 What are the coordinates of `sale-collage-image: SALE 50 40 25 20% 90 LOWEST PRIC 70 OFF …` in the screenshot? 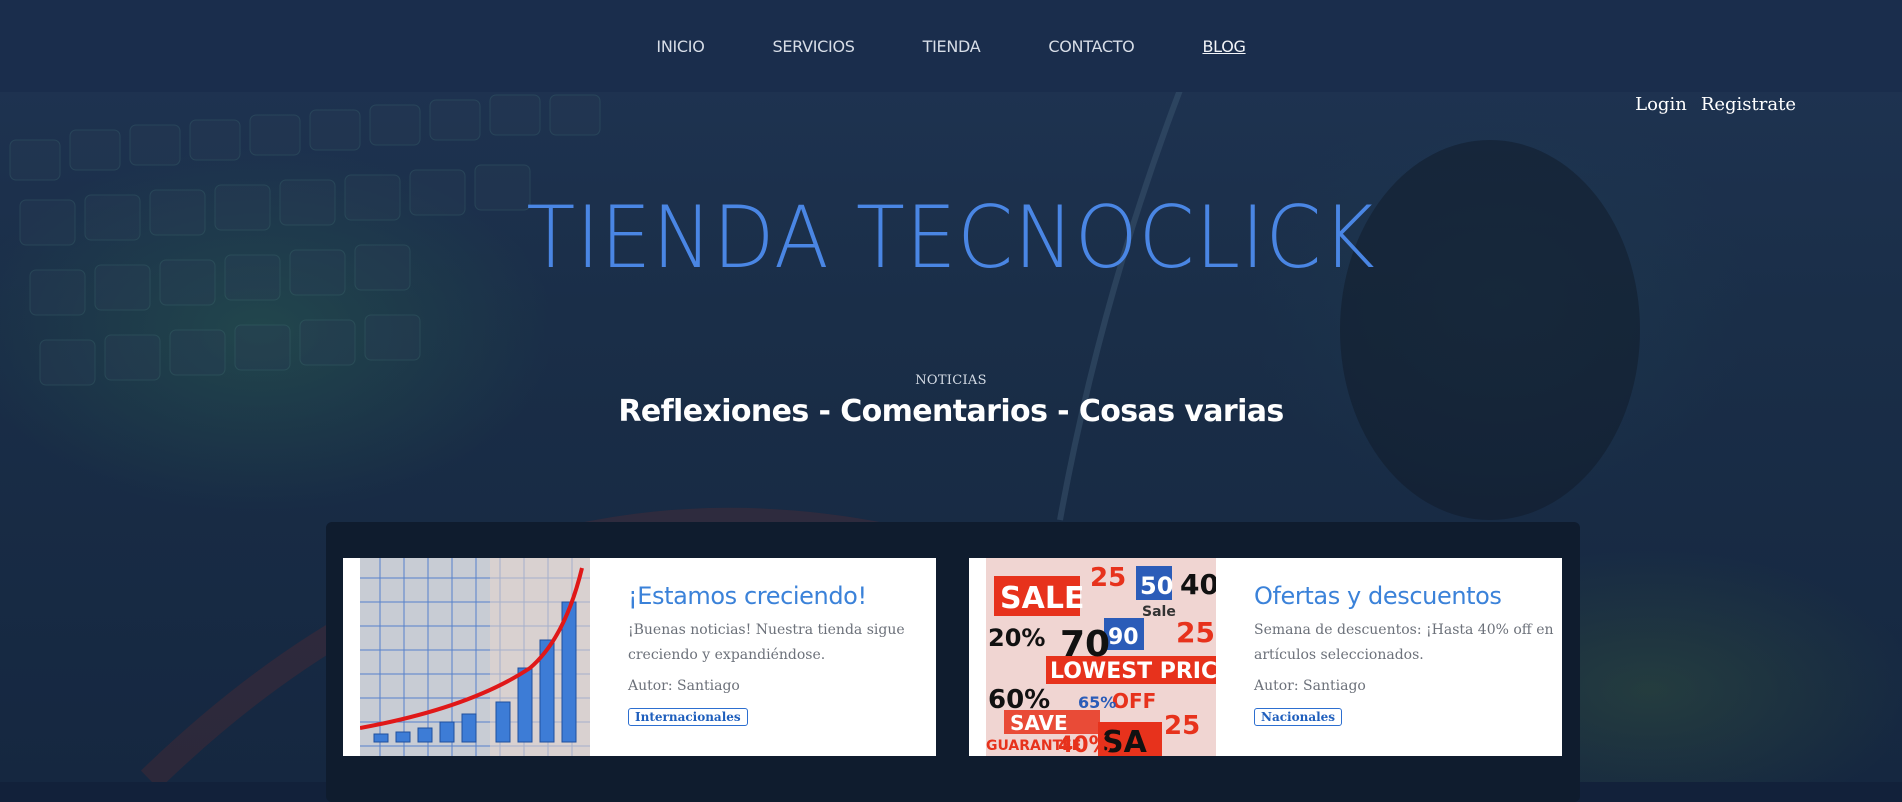 It's located at (1101, 657).